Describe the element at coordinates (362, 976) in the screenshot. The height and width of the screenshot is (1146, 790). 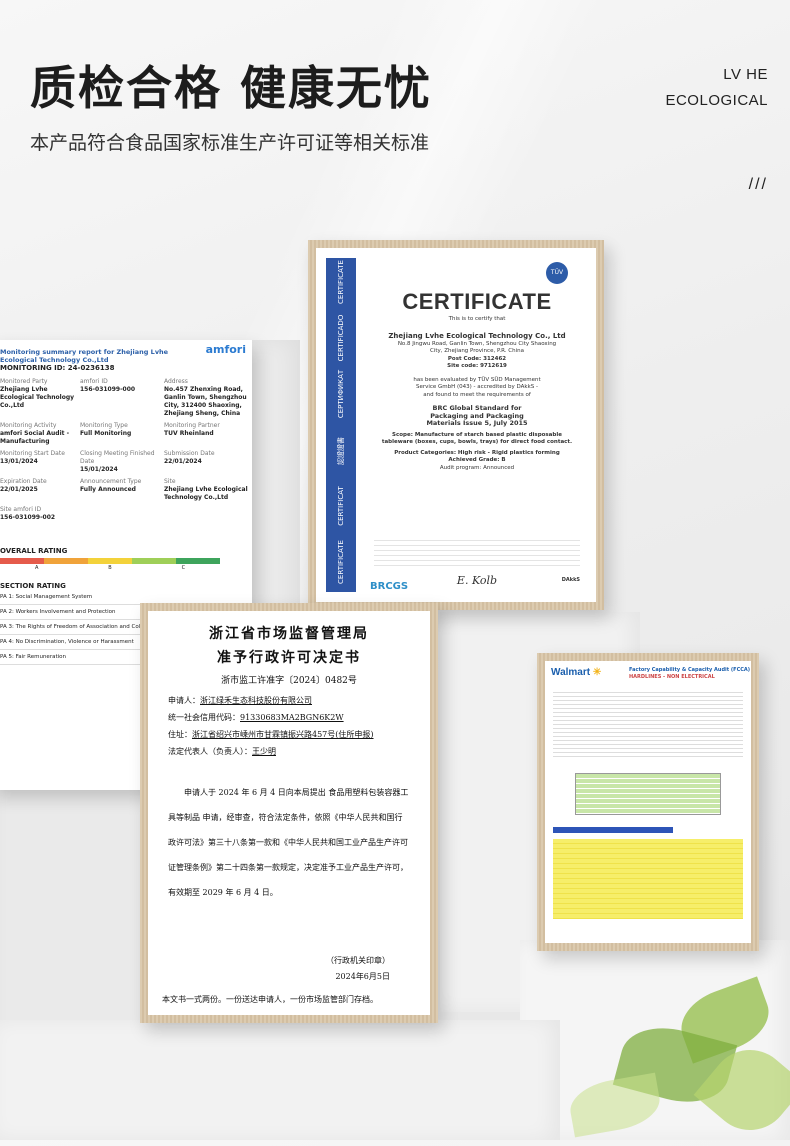
I see `license-date: 2024年6月5日` at that location.